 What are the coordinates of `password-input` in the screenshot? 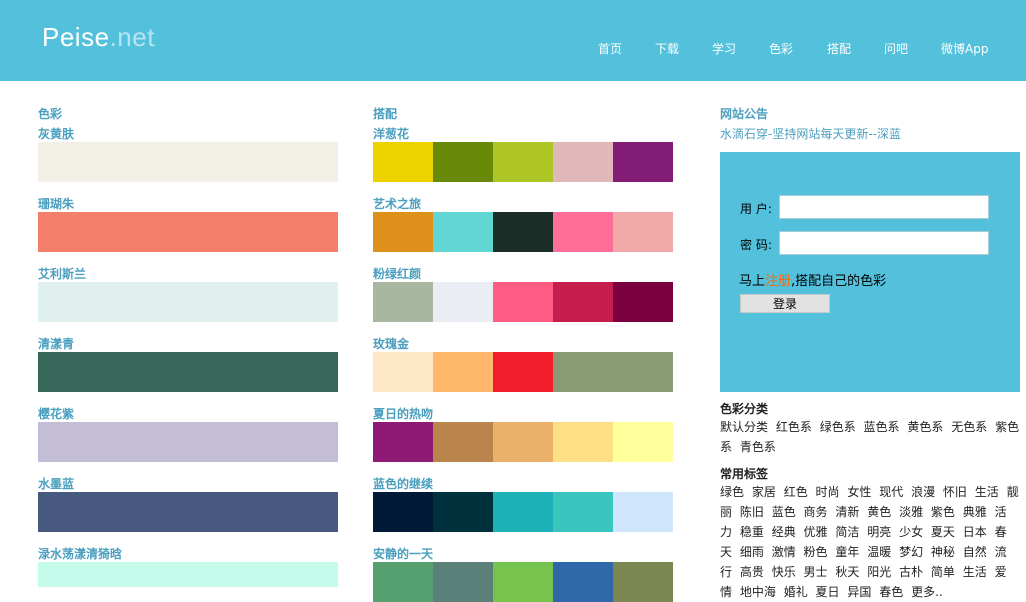 It's located at (884, 243).